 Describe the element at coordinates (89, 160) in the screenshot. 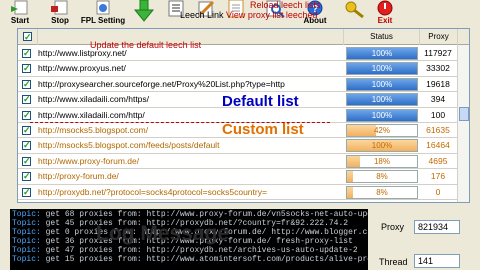

I see `row-url: http://www.proxy-forum.de/` at that location.